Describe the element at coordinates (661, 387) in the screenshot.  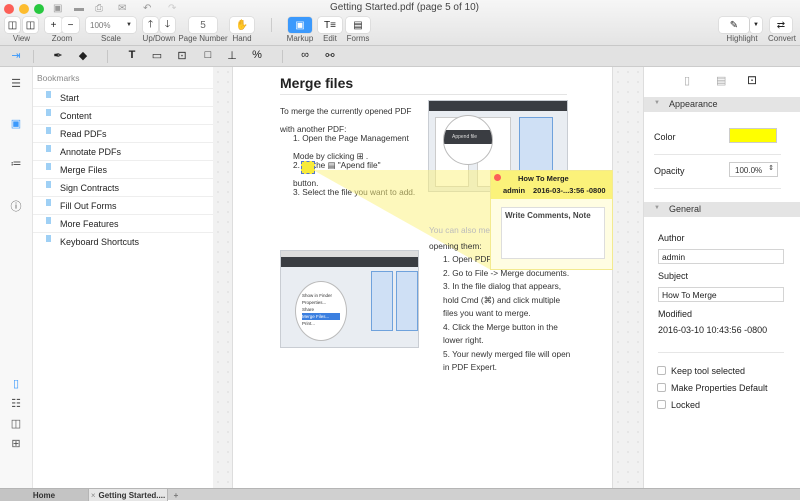
I see `make-properties-default-checkbox` at that location.